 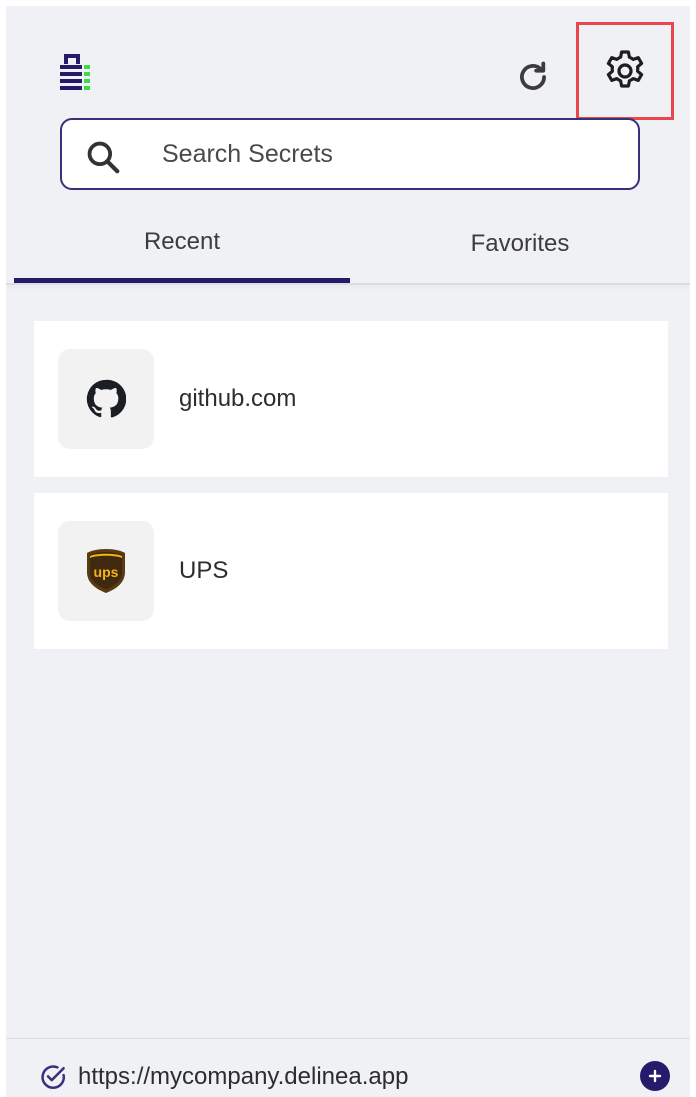 I want to click on tabs-divider, so click(x=348, y=284).